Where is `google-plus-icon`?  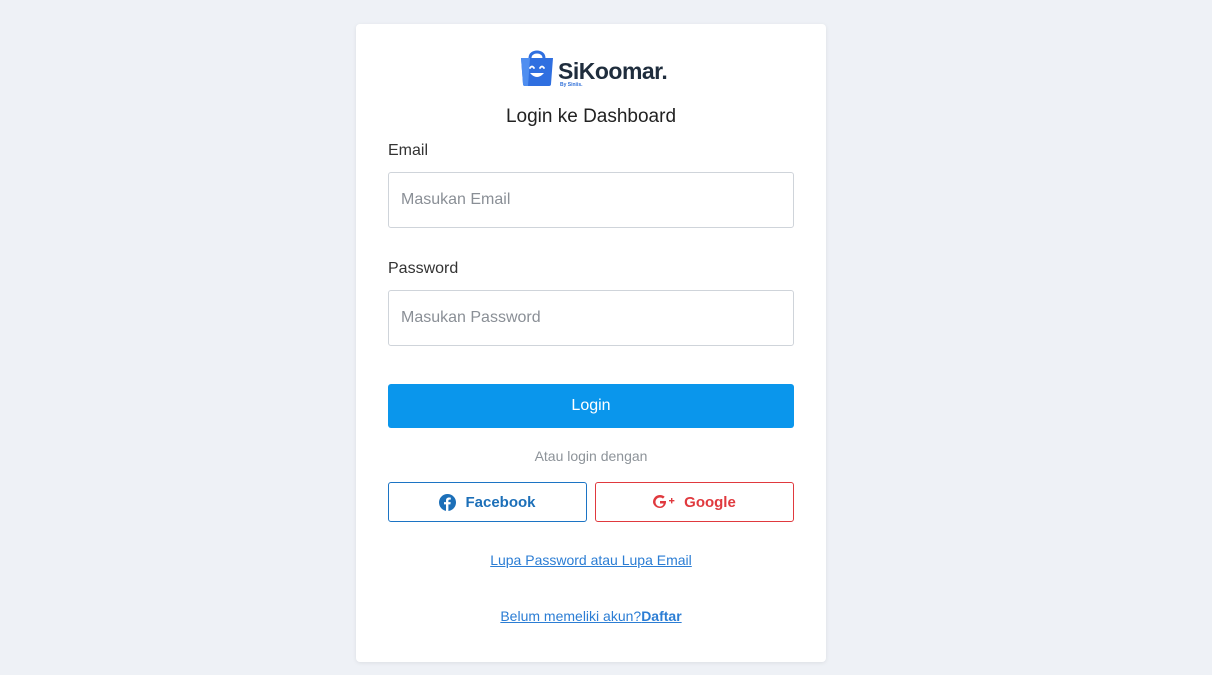 google-plus-icon is located at coordinates (664, 502).